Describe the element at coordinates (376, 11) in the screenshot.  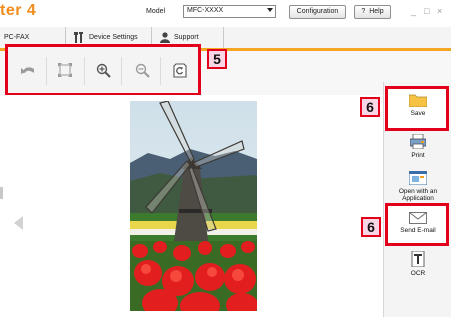
I see `help-label: Help` at that location.